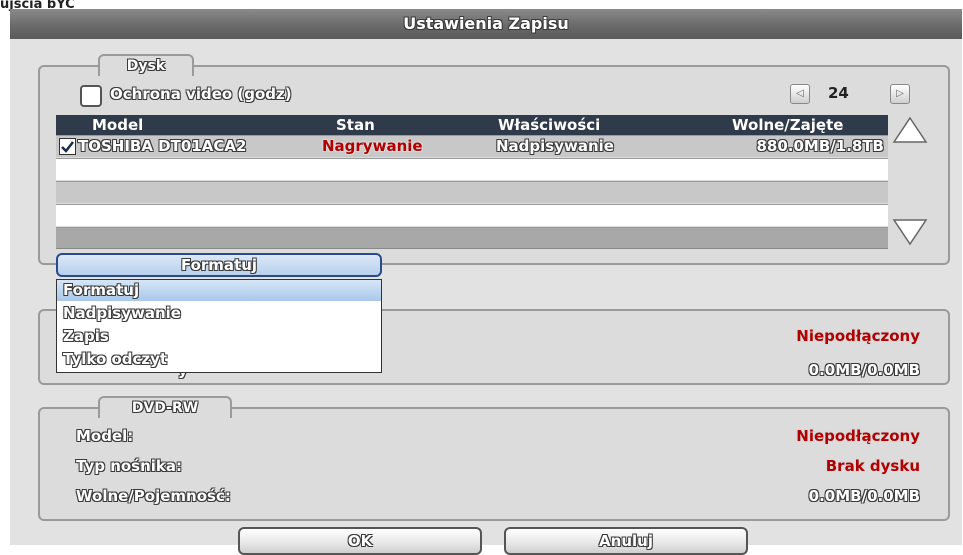 The height and width of the screenshot is (555, 963). Describe the element at coordinates (472, 125) in the screenshot. I see `disk-table-header: Model Stan Właściwości Wolne/Zajęte` at that location.